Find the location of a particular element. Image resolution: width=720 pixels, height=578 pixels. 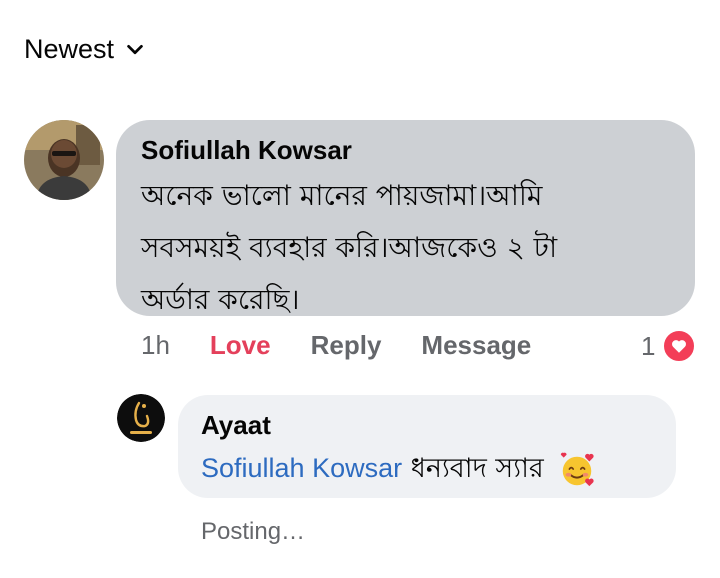

comment-author: Sofiullah Kowsar is located at coordinates (246, 150).